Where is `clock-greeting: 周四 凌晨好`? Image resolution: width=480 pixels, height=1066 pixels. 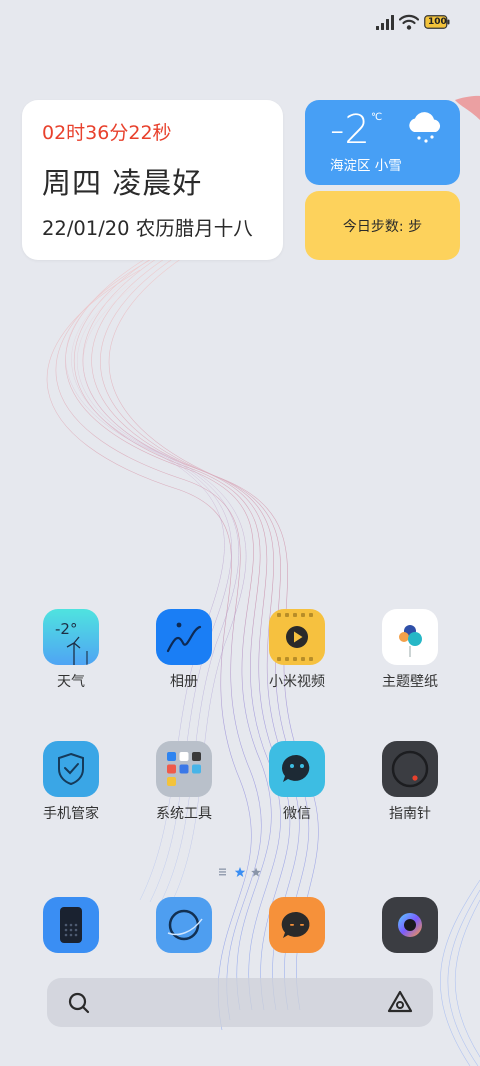 clock-greeting: 周四 凌晨好 is located at coordinates (122, 183).